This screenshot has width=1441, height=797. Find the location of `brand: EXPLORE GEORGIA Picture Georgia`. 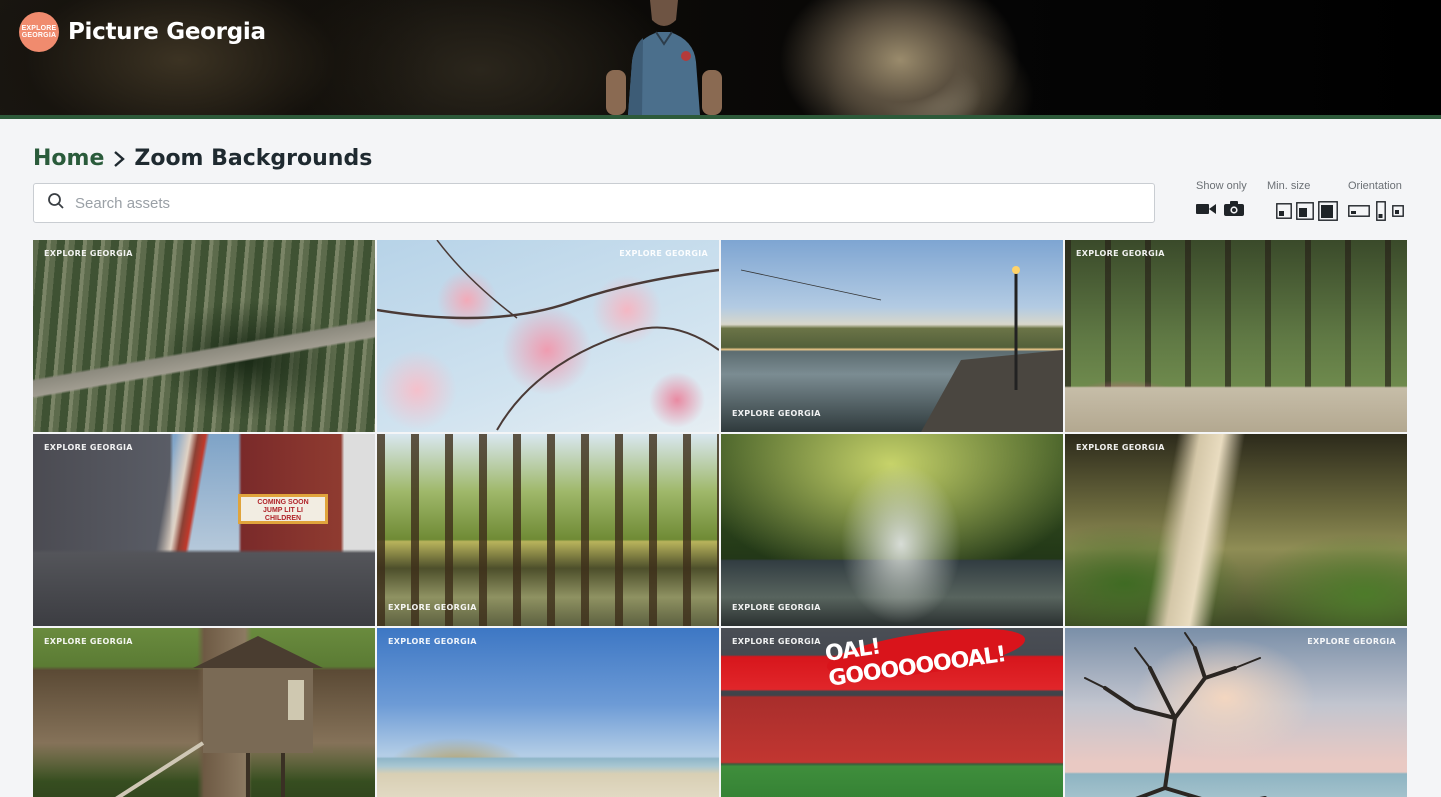

brand: EXPLORE GEORGIA Picture Georgia is located at coordinates (142, 32).